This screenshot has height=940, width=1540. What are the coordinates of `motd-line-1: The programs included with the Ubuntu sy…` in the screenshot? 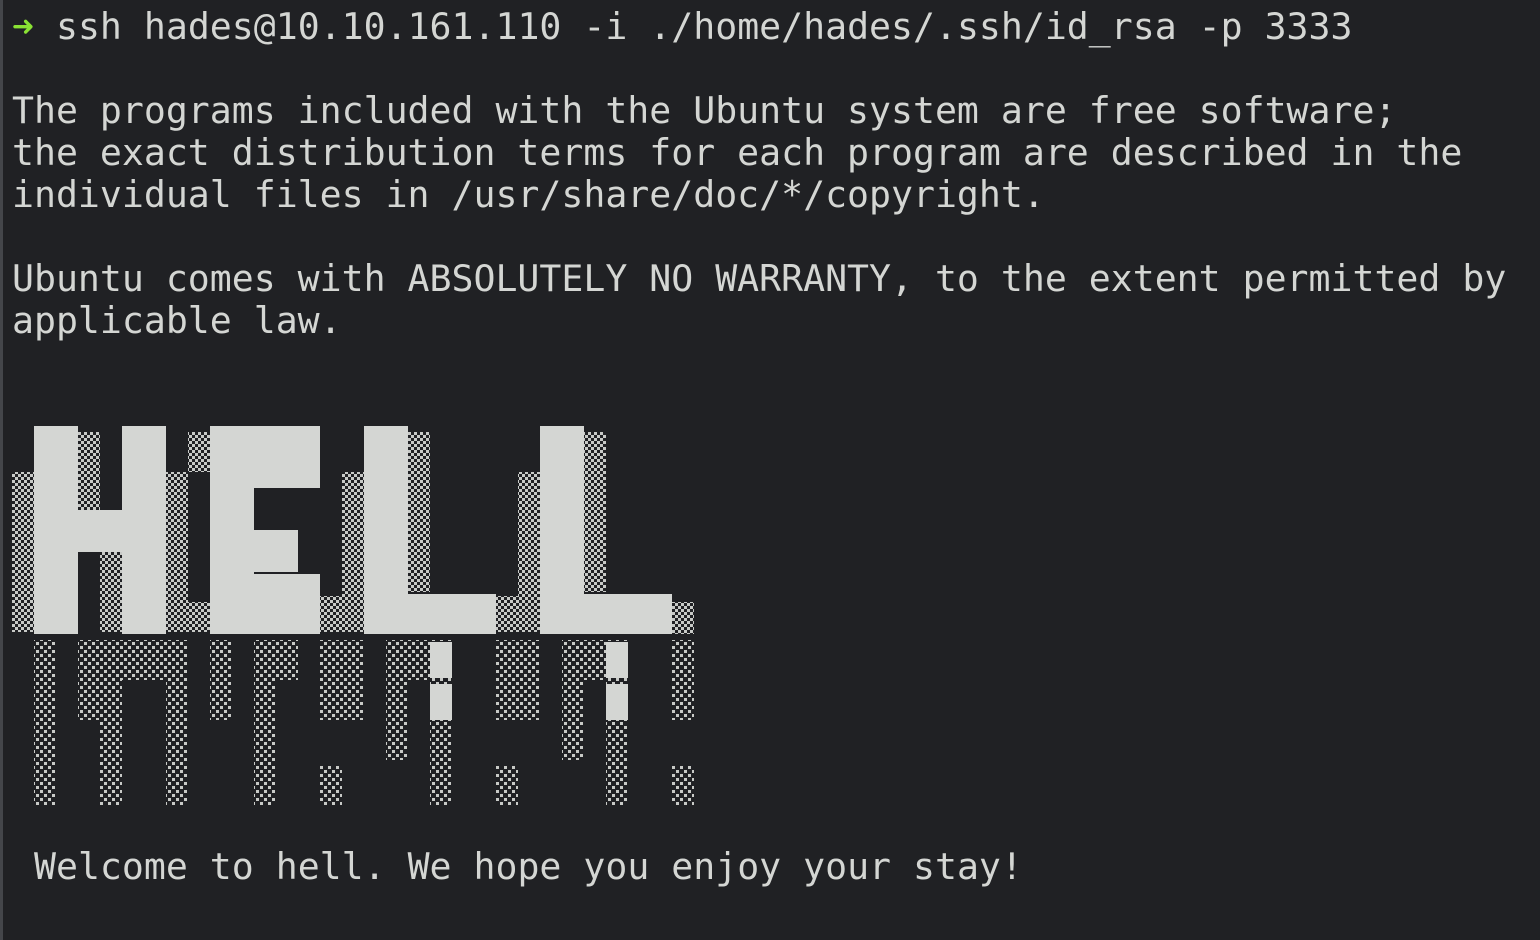 It's located at (704, 110).